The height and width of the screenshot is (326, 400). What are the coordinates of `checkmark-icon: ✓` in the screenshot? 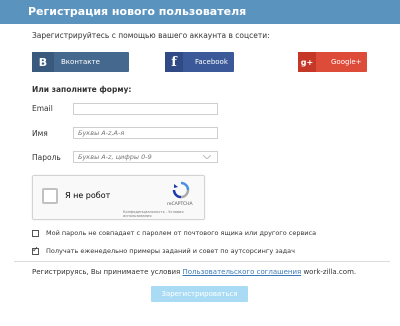 It's located at (35, 249).